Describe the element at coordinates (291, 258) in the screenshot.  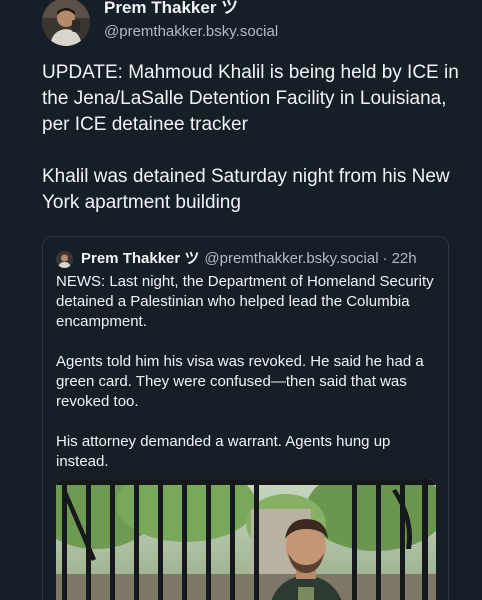
I see `quoted-author-handle: @premthakker.bsky.social` at that location.